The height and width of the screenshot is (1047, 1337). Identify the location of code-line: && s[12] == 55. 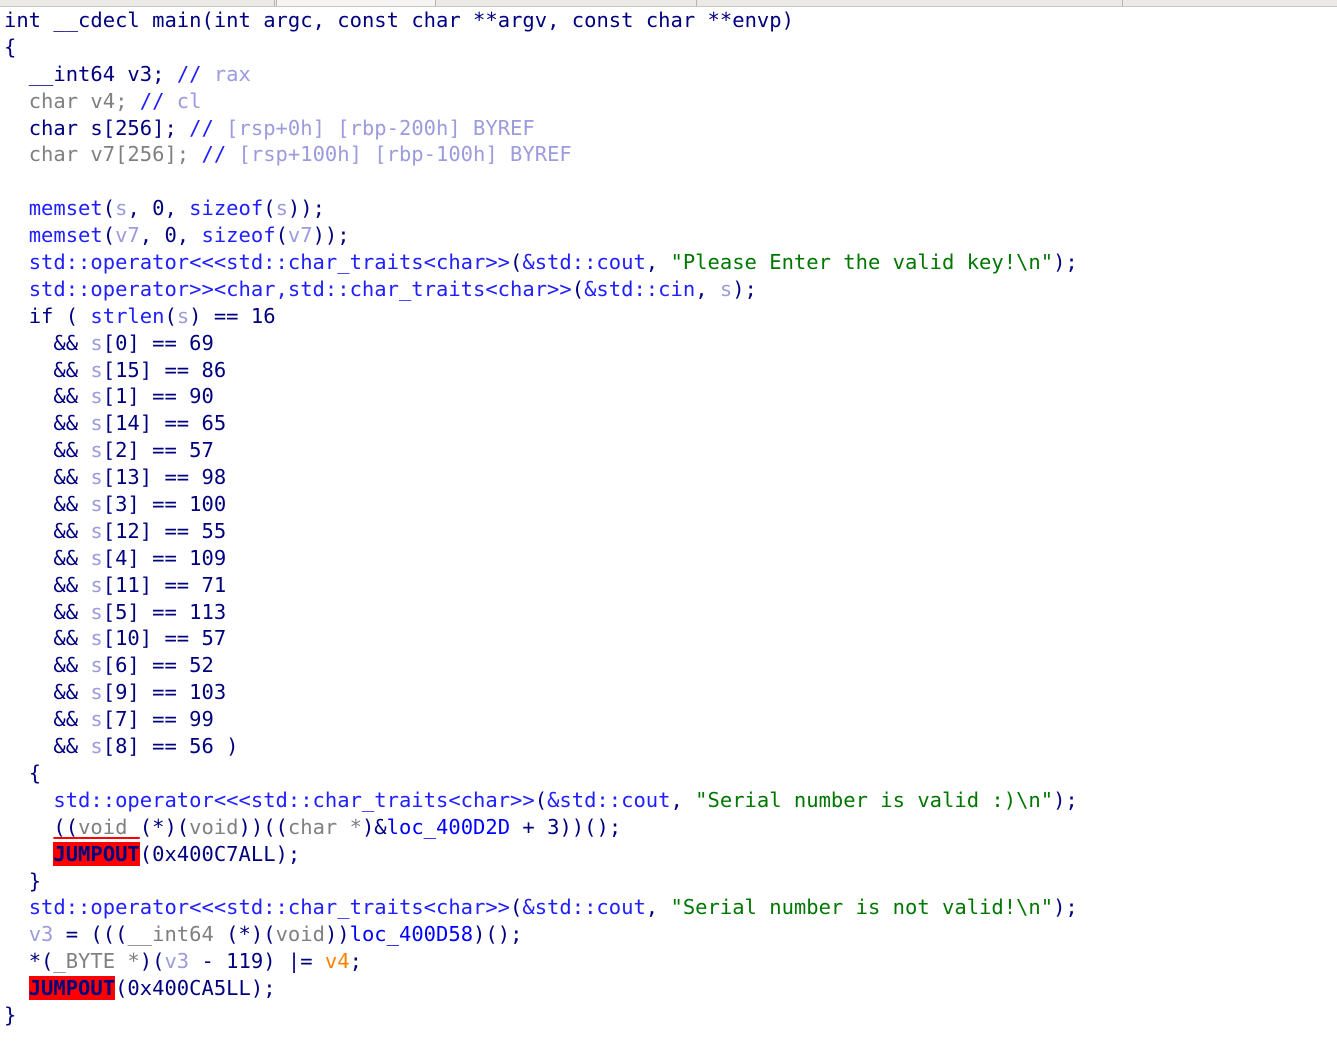
(668, 531).